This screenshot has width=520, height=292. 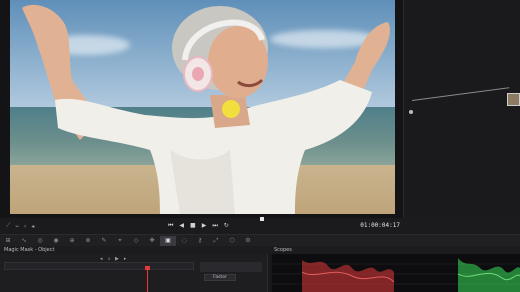 I want to click on faster-mode-dropdown: Faster, so click(x=220, y=277).